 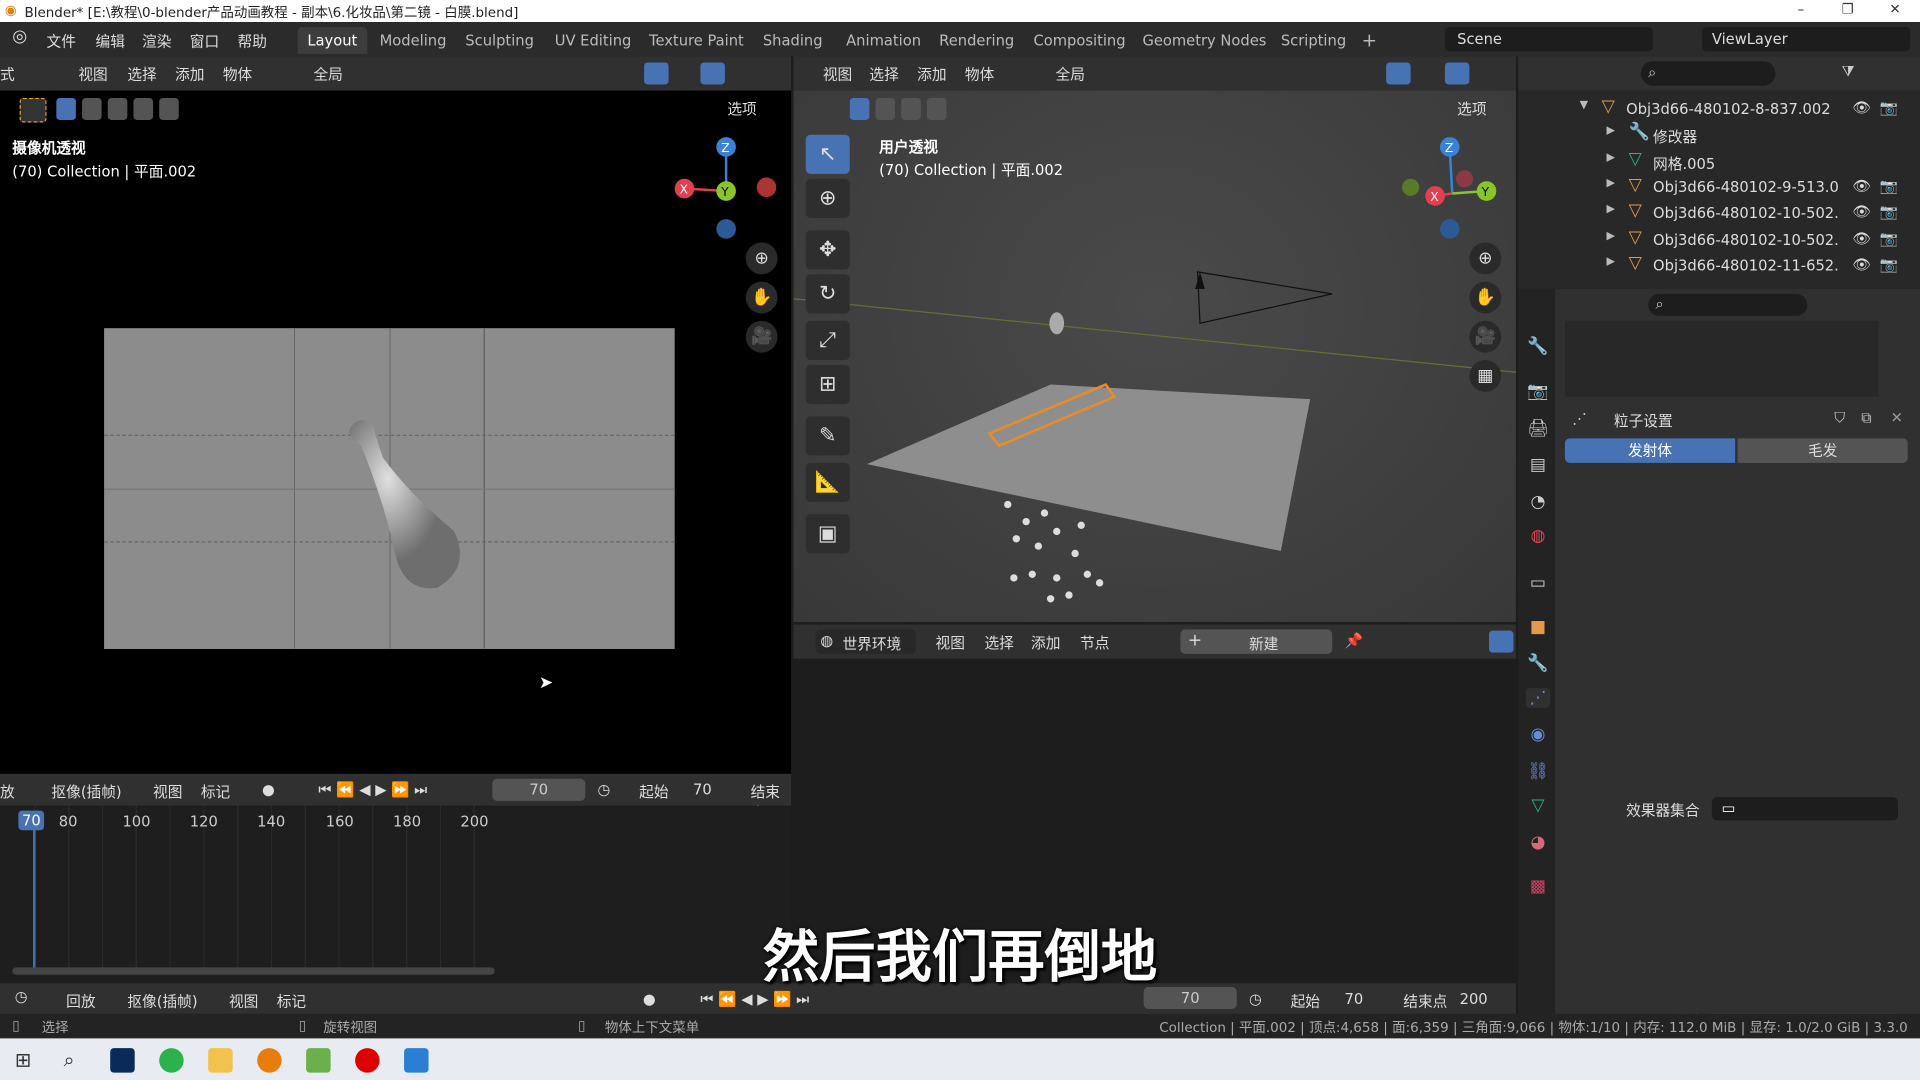 I want to click on playback-menu: 放, so click(x=7, y=791).